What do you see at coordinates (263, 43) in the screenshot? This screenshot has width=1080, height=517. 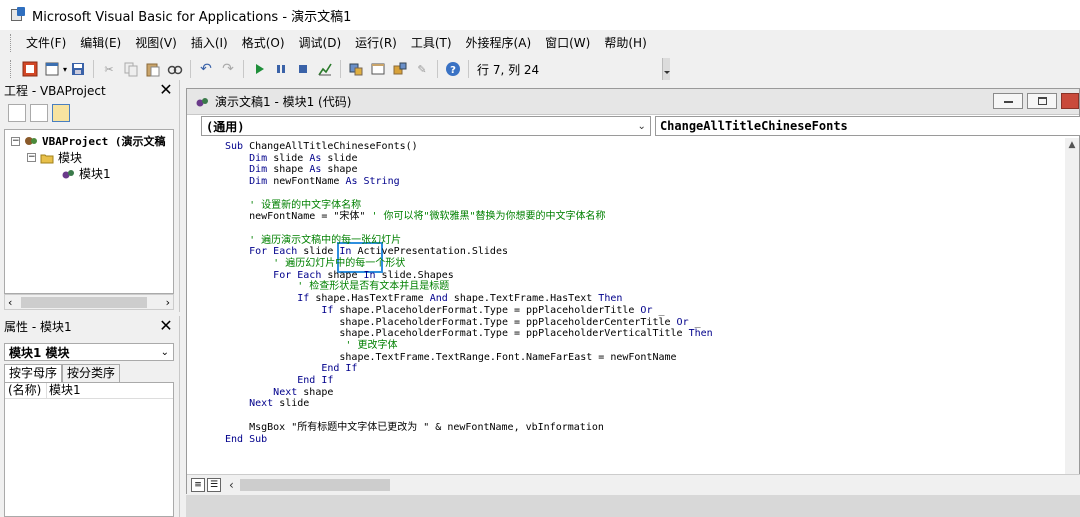 I see `menu-format: 格式(O)` at bounding box center [263, 43].